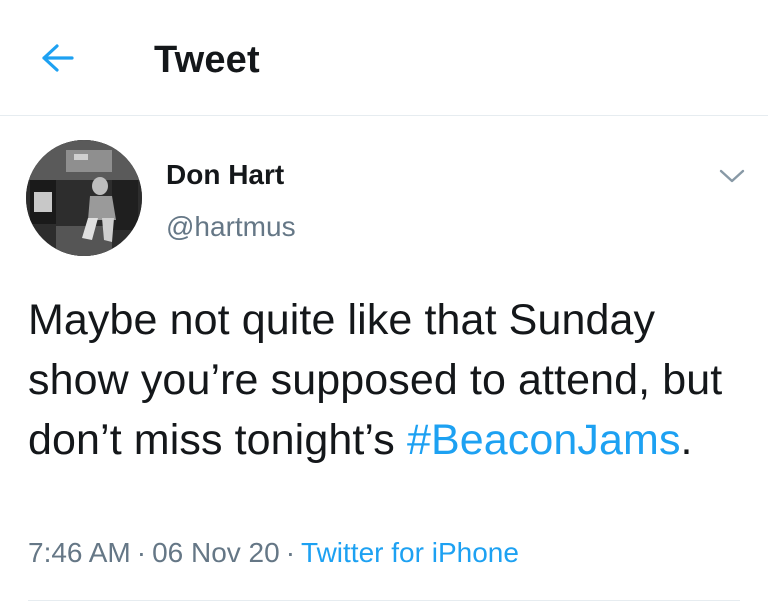 The height and width of the screenshot is (608, 768). I want to click on more-options-button, so click(732, 176).